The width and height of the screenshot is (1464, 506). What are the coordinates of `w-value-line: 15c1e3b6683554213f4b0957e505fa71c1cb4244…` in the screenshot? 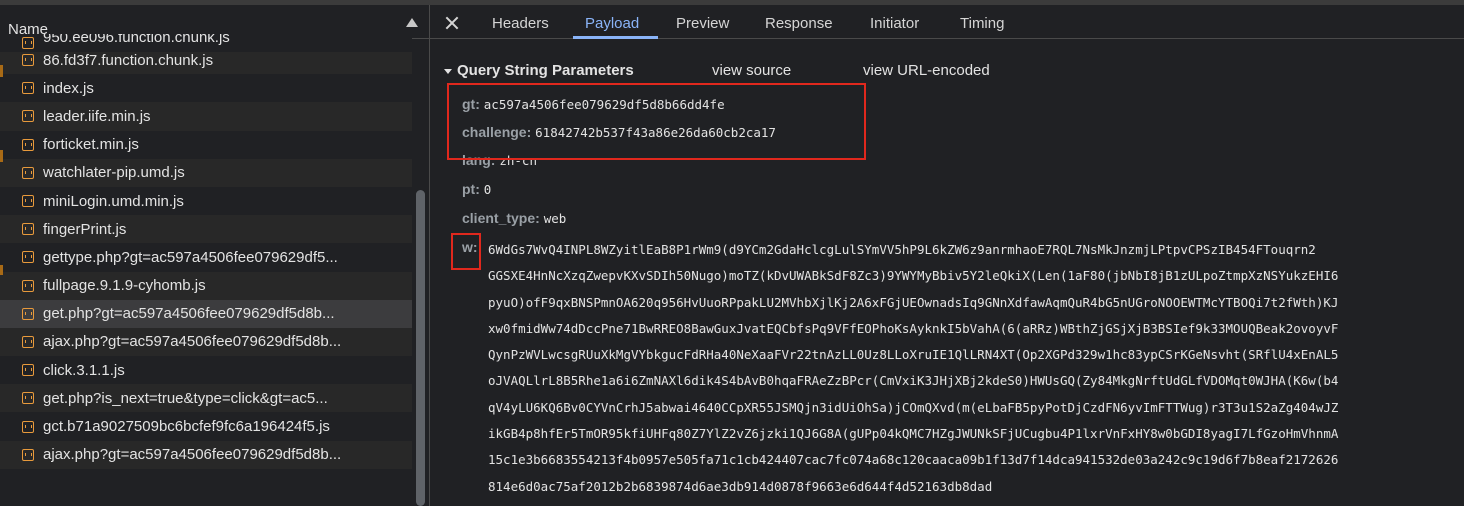 It's located at (913, 460).